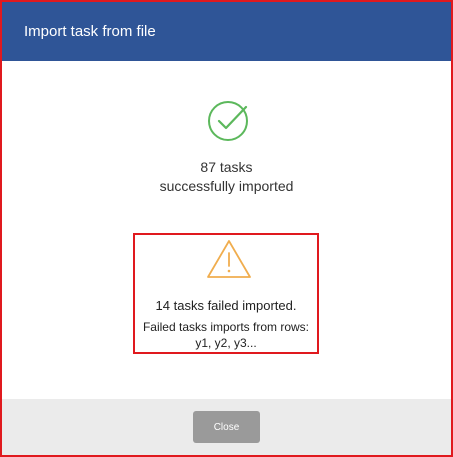  Describe the element at coordinates (226, 186) in the screenshot. I see `success-label: successfully imported` at that location.